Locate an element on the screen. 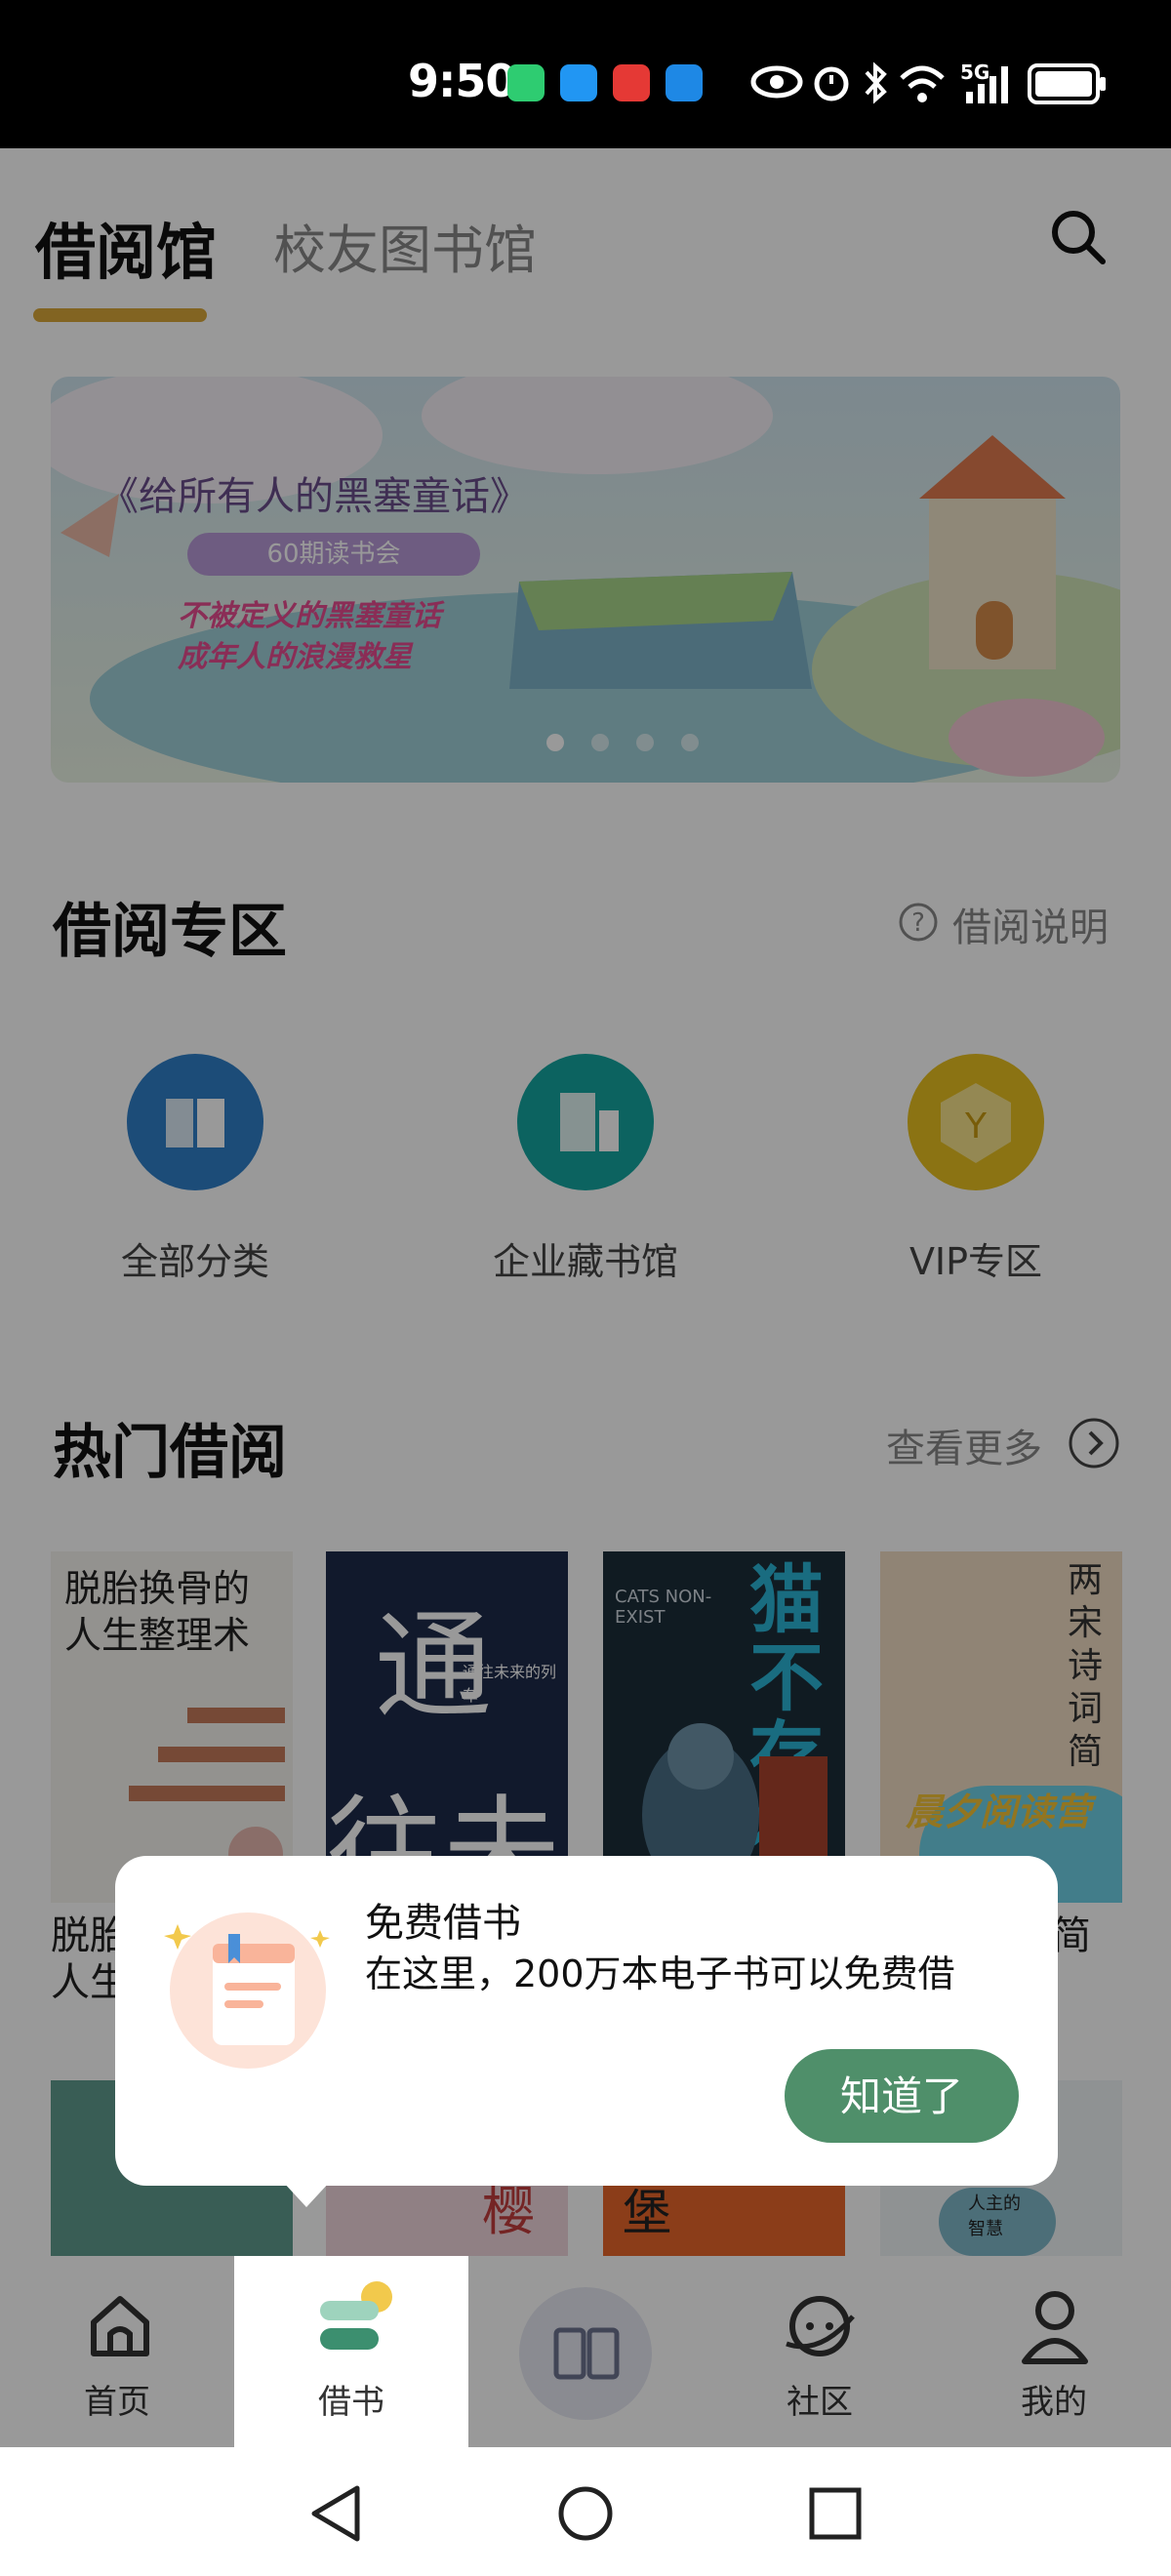 This screenshot has height=2576, width=1171. signal-icon is located at coordinates (987, 84).